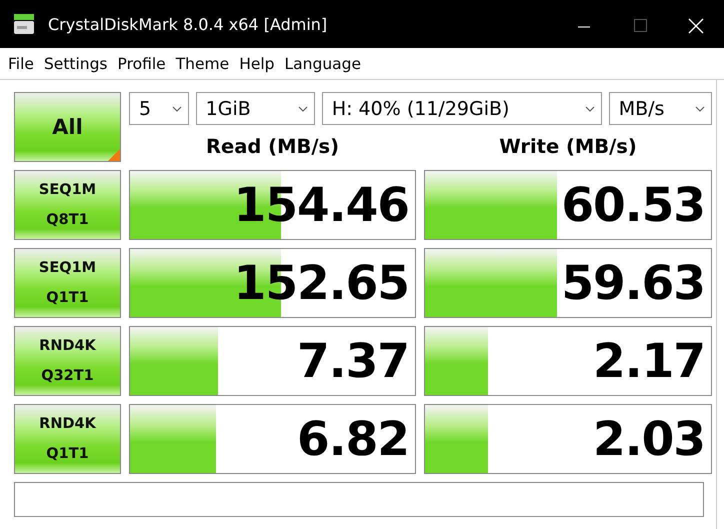  Describe the element at coordinates (255, 108) in the screenshot. I see `dropdown: 1GiB` at that location.